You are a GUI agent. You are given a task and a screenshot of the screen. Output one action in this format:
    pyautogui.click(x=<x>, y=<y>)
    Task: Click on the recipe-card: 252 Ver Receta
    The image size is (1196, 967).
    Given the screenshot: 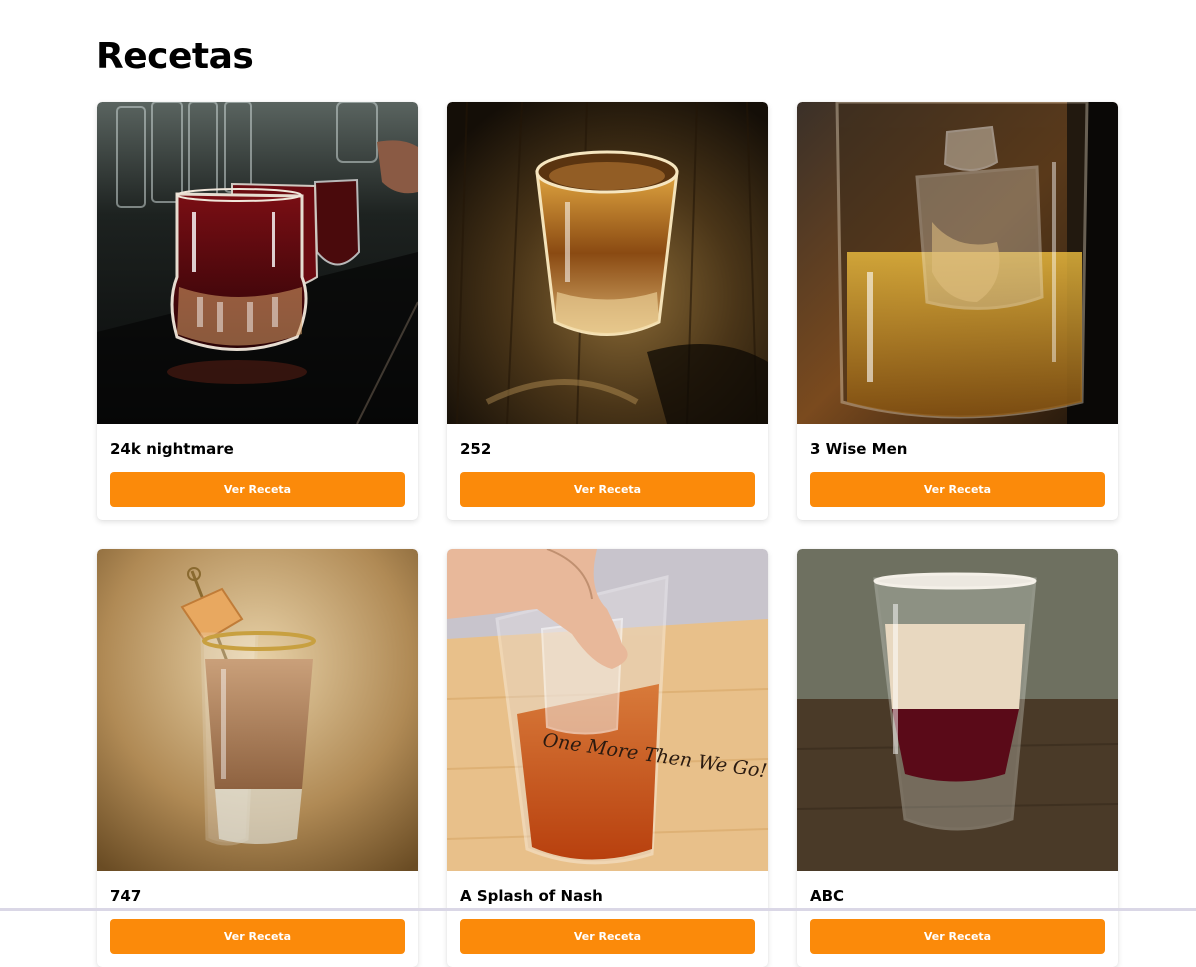 What is the action you would take?
    pyautogui.click(x=607, y=311)
    